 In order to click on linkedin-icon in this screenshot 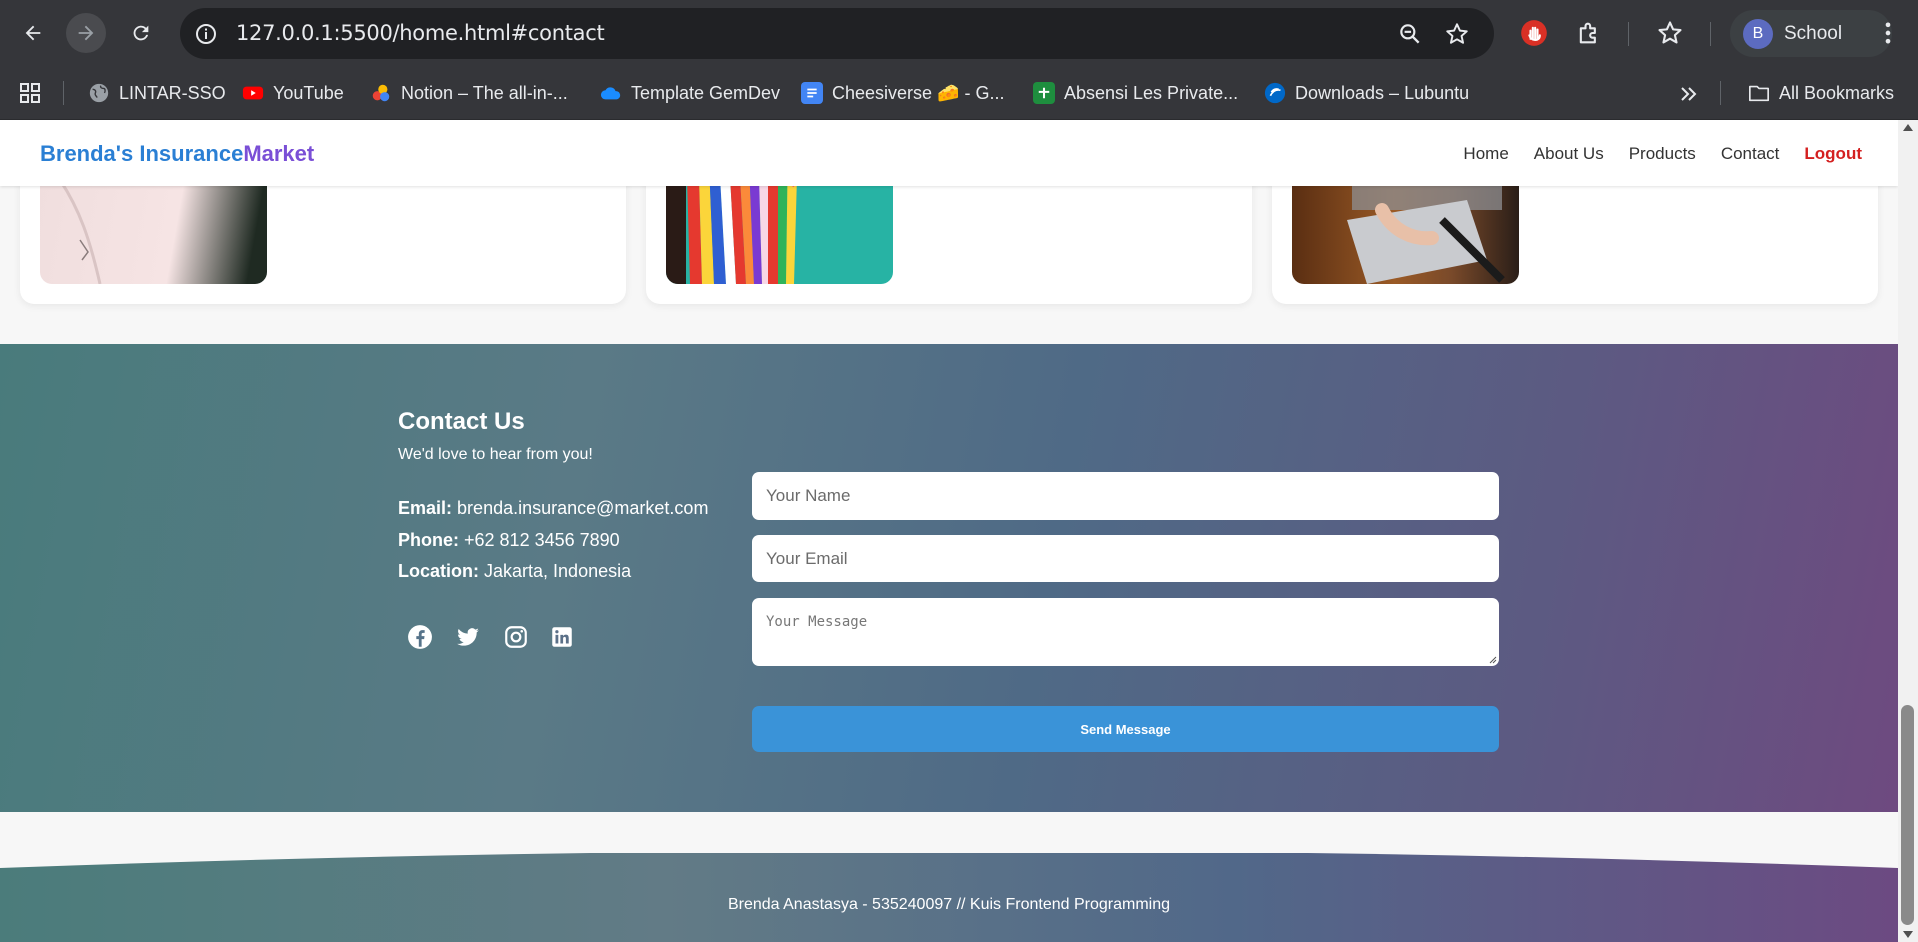, I will do `click(562, 637)`.